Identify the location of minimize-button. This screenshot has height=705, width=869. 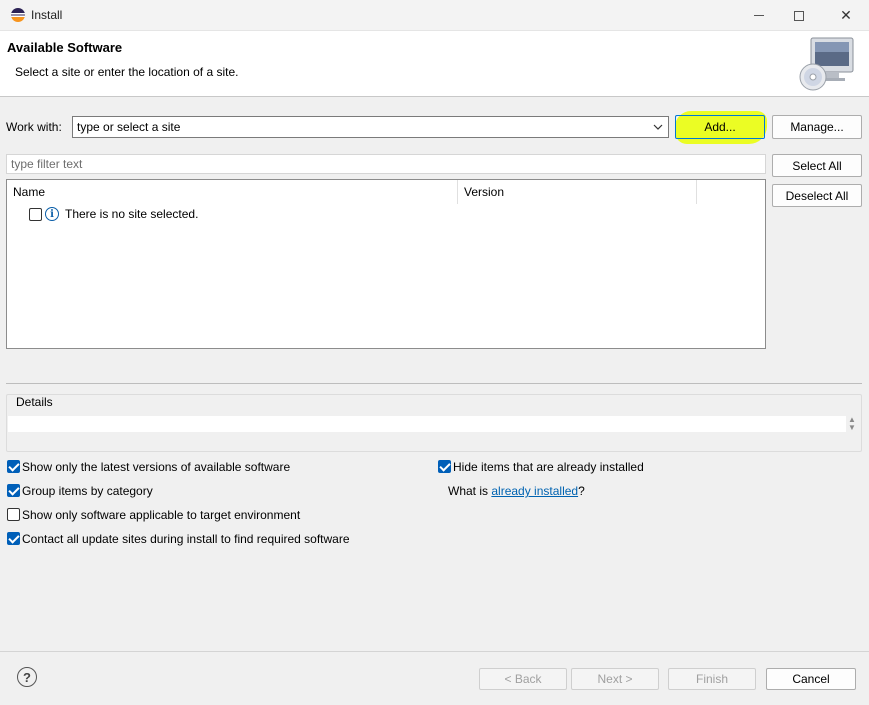
(759, 15).